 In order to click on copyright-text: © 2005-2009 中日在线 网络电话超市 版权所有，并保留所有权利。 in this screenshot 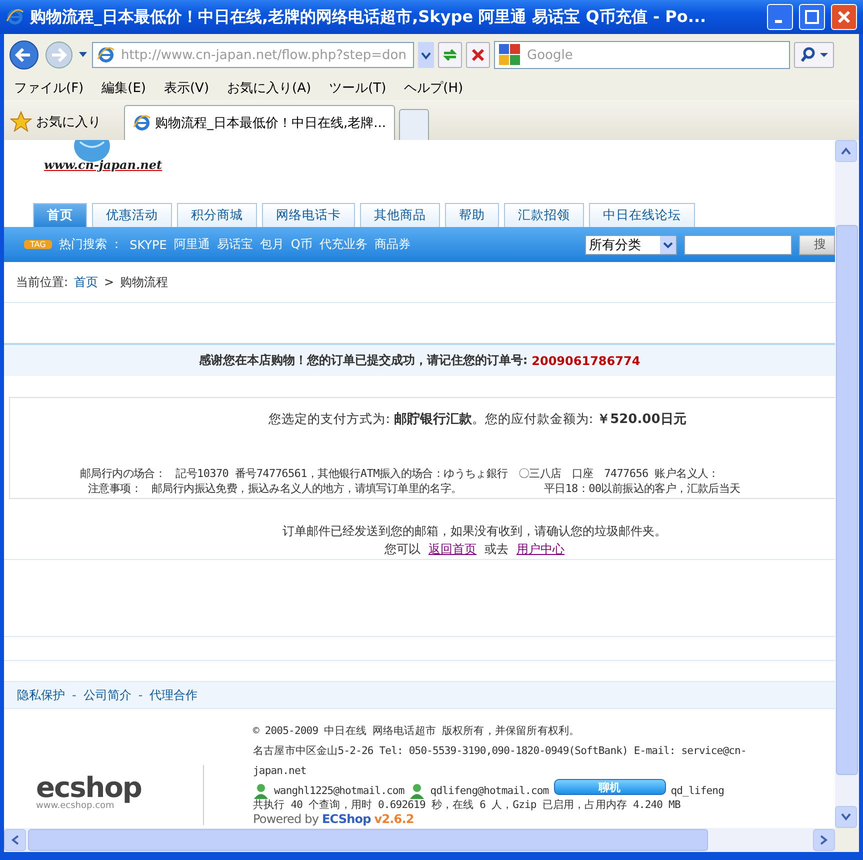, I will do `click(417, 731)`.